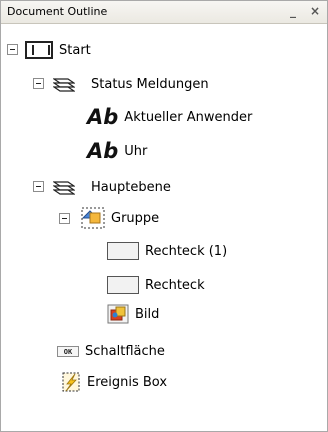 The image size is (328, 432). What do you see at coordinates (93, 218) in the screenshot?
I see `group-icon` at bounding box center [93, 218].